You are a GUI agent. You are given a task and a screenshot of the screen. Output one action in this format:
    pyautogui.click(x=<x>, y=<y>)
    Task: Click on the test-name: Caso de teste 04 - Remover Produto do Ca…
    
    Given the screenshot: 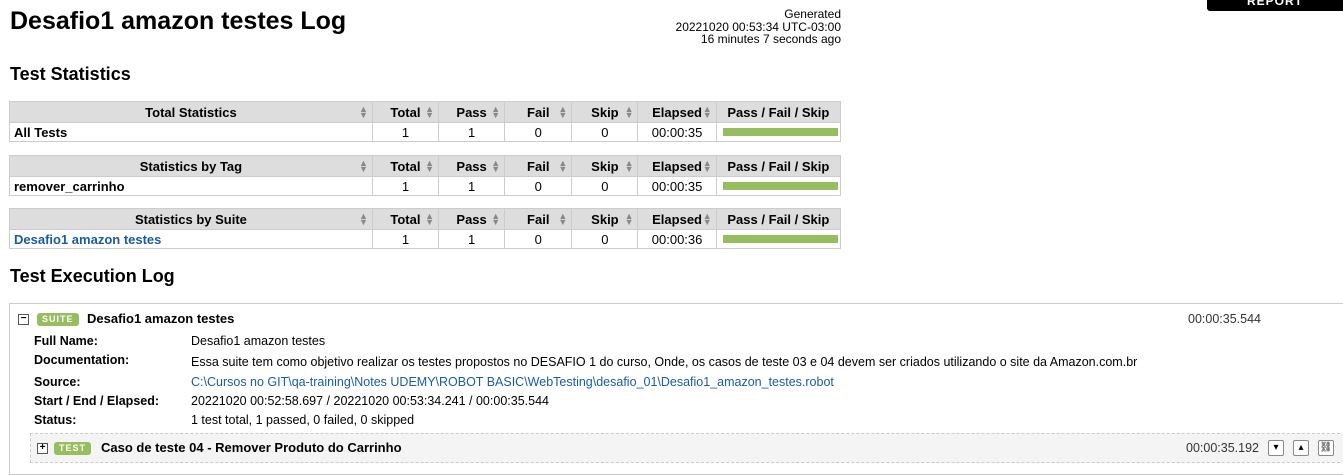 What is the action you would take?
    pyautogui.click(x=251, y=447)
    